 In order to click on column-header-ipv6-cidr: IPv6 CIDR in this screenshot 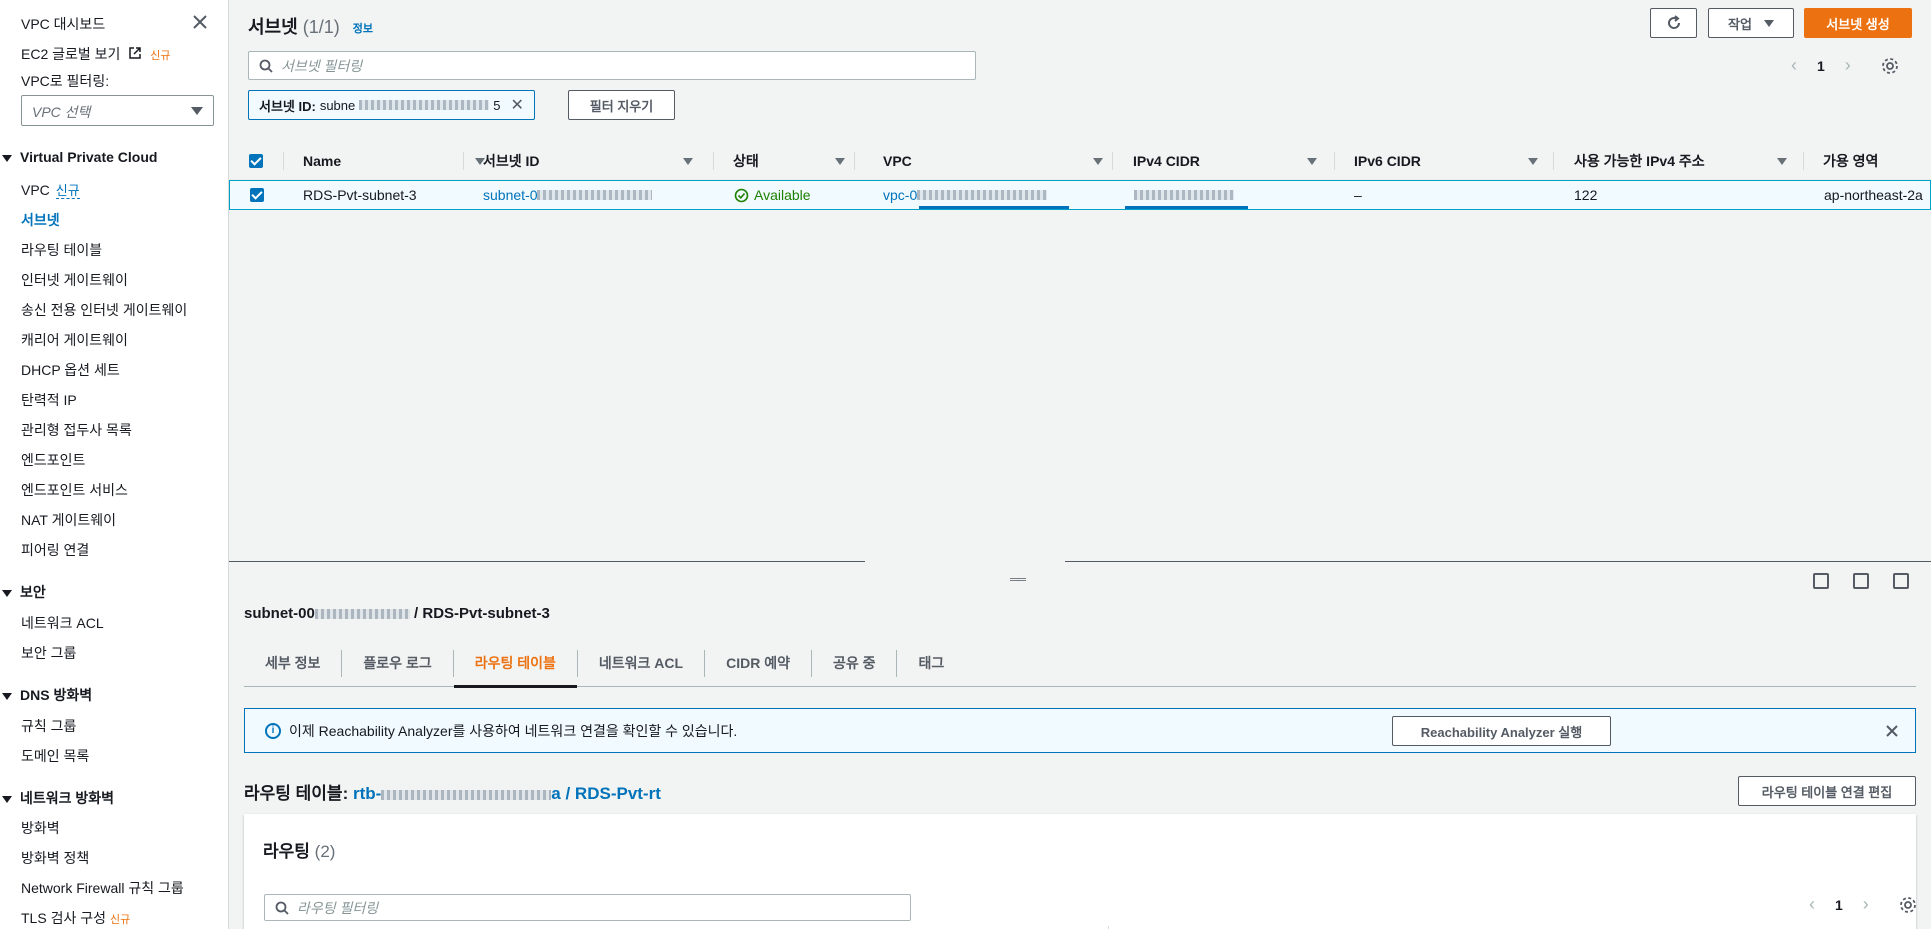, I will do `click(1454, 161)`.